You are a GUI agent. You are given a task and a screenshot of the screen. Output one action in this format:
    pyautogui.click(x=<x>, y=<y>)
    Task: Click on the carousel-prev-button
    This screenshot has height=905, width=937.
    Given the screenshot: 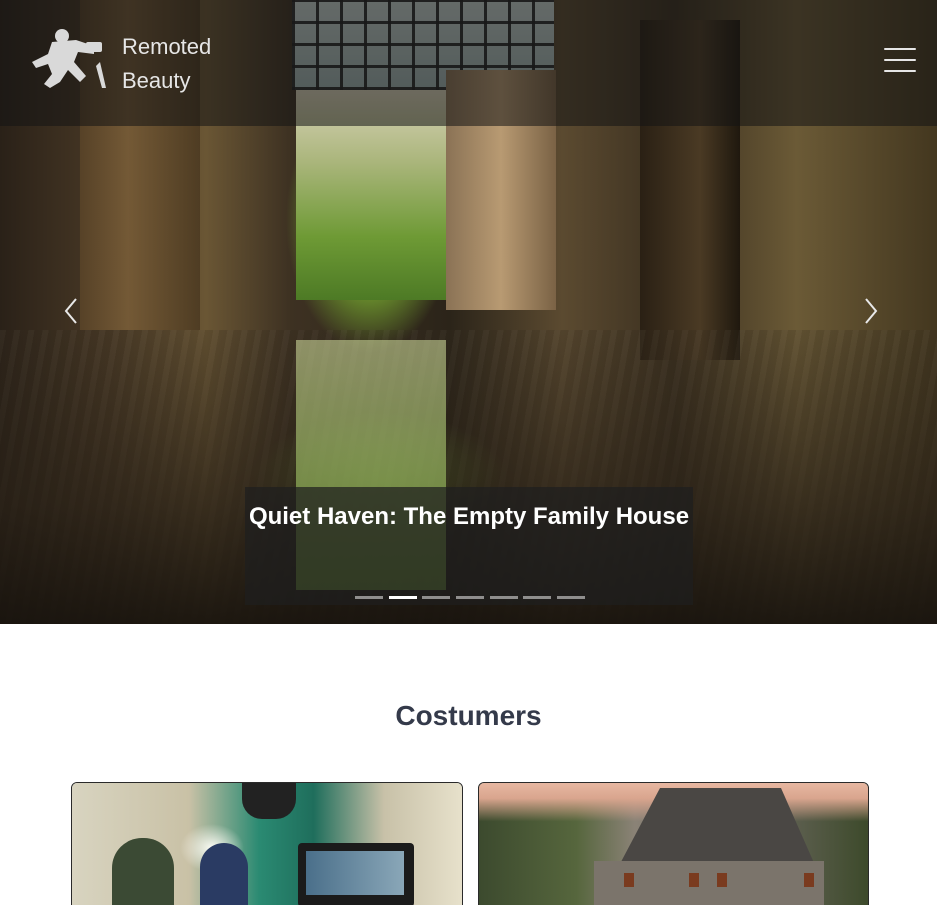 What is the action you would take?
    pyautogui.click(x=72, y=311)
    